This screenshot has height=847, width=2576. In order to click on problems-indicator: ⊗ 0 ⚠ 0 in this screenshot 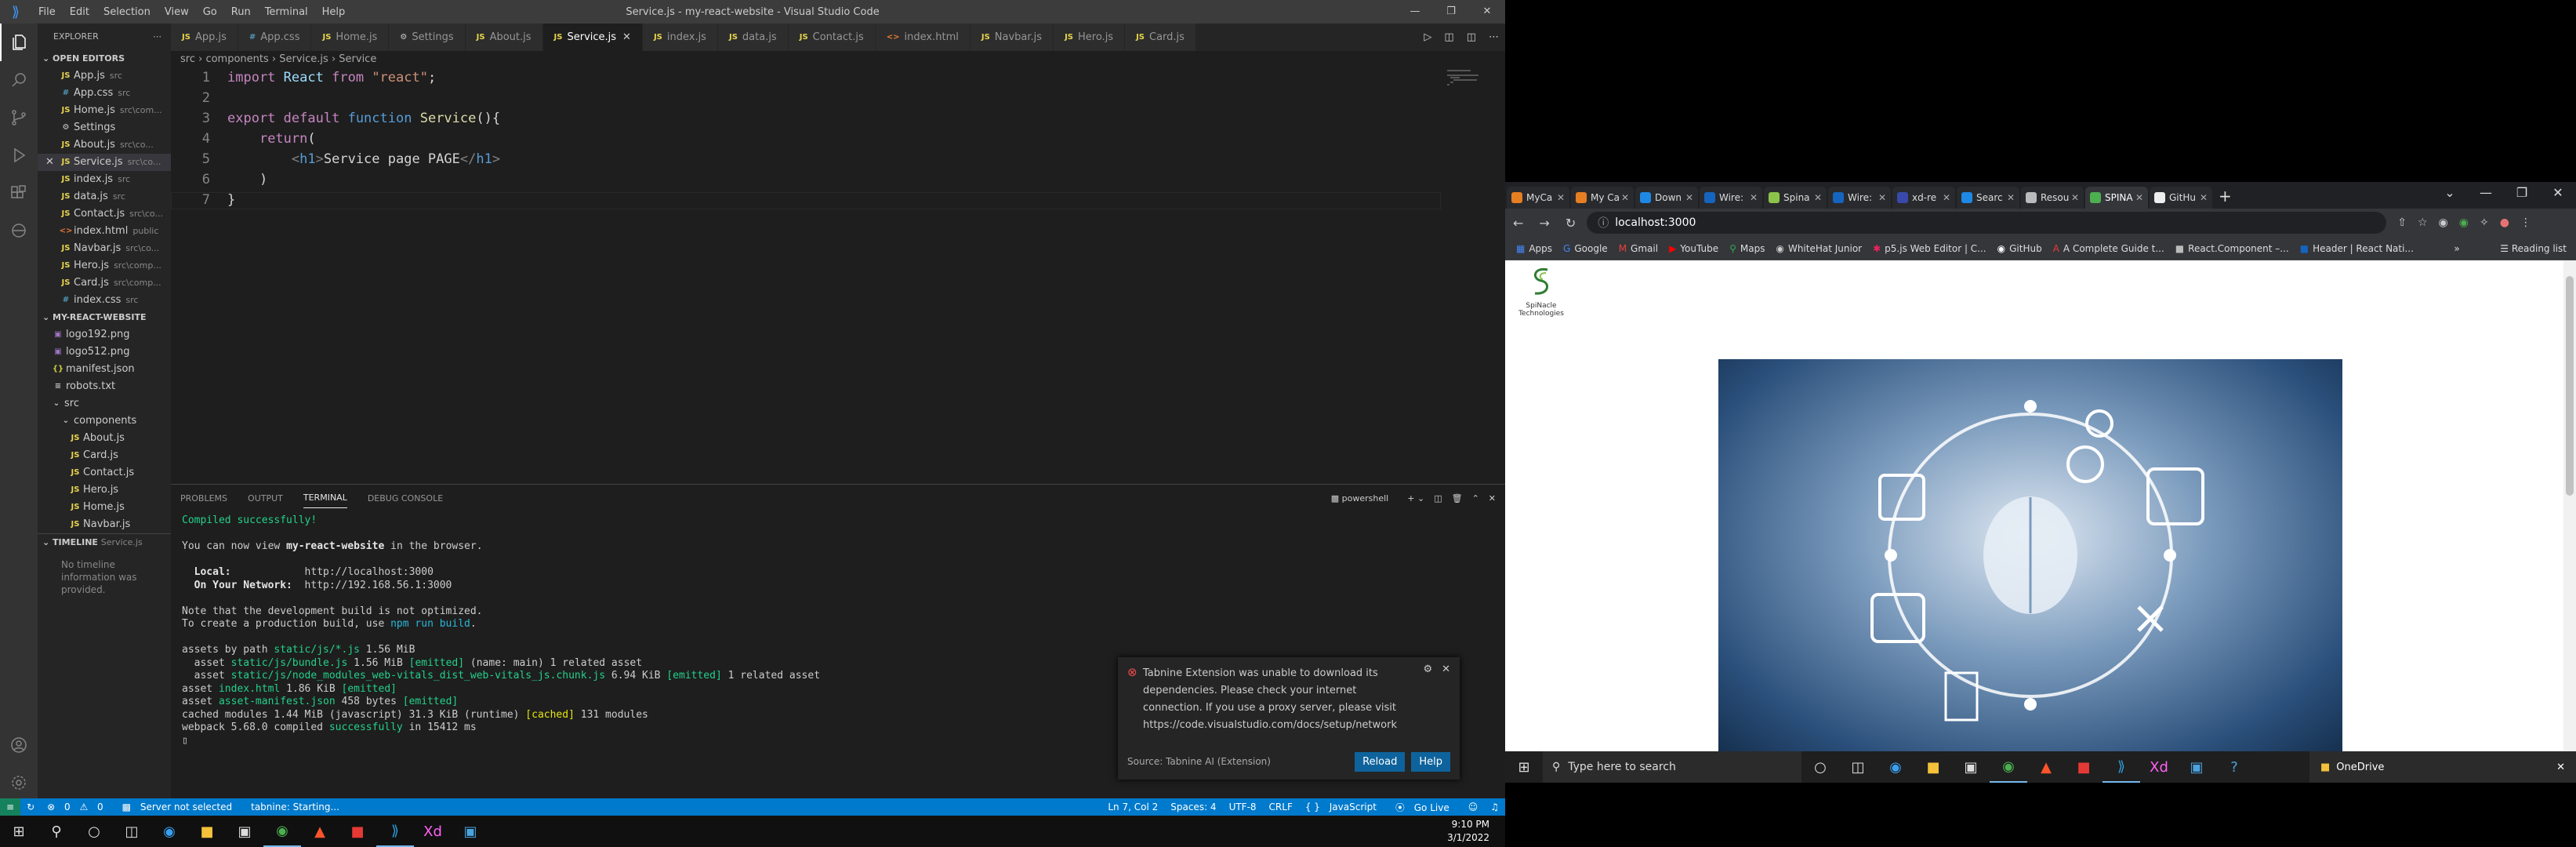, I will do `click(78, 807)`.